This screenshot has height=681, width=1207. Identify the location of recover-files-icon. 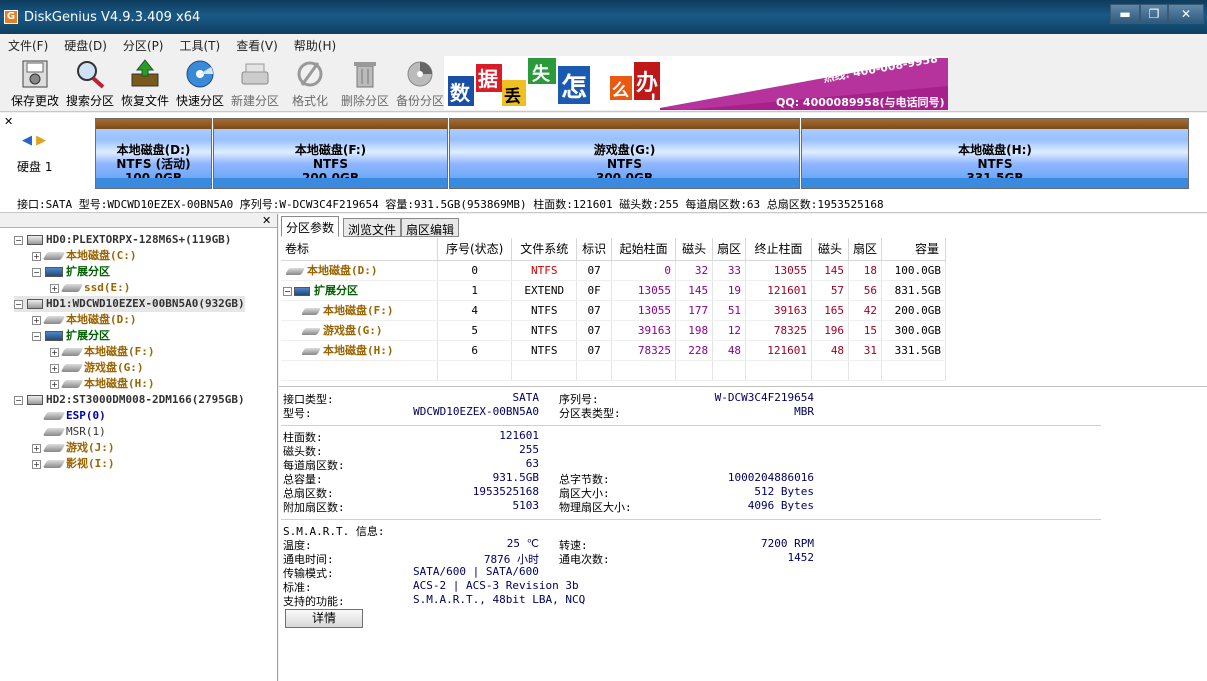
(145, 73).